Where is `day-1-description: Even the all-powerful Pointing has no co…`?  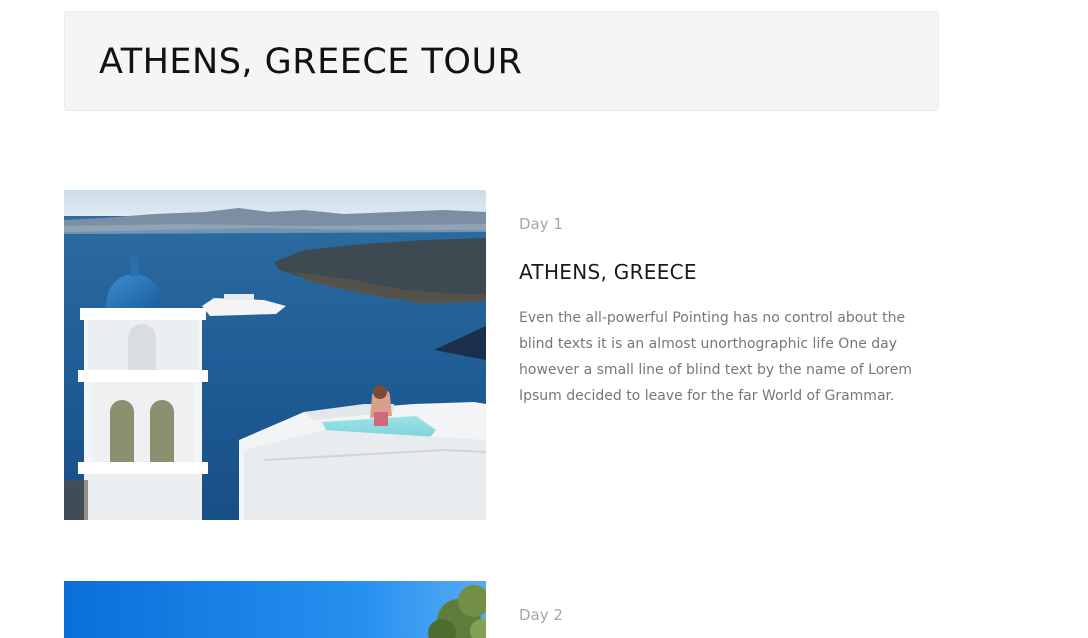 day-1-description: Even the all-powerful Pointing has no co… is located at coordinates (715, 357).